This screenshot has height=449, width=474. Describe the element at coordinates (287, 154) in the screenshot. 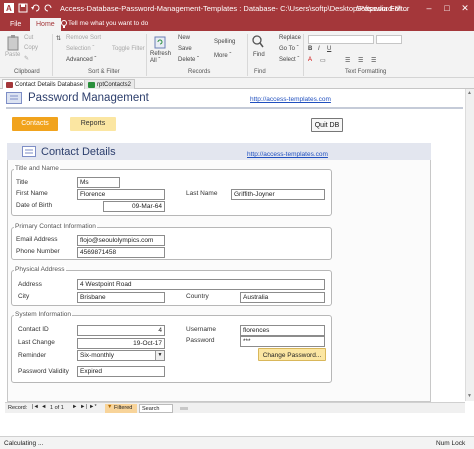

I see `subform-link: http://access-templates.com` at that location.